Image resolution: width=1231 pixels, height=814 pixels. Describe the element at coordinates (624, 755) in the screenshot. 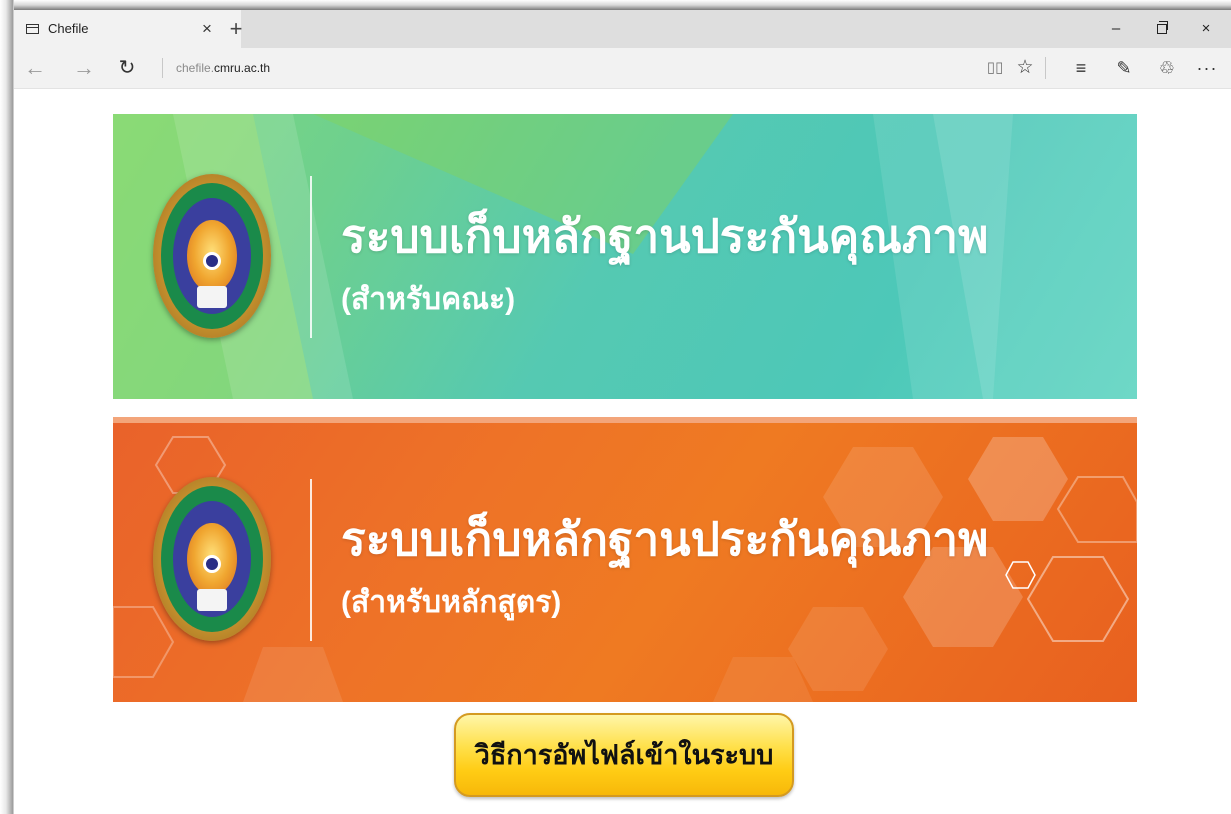

I see `upload-howto-button: วิธีการอัพไฟล์เข้าในระบบ` at that location.